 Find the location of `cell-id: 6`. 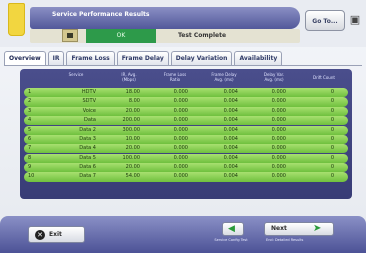

cell-id: 6 is located at coordinates (30, 138).